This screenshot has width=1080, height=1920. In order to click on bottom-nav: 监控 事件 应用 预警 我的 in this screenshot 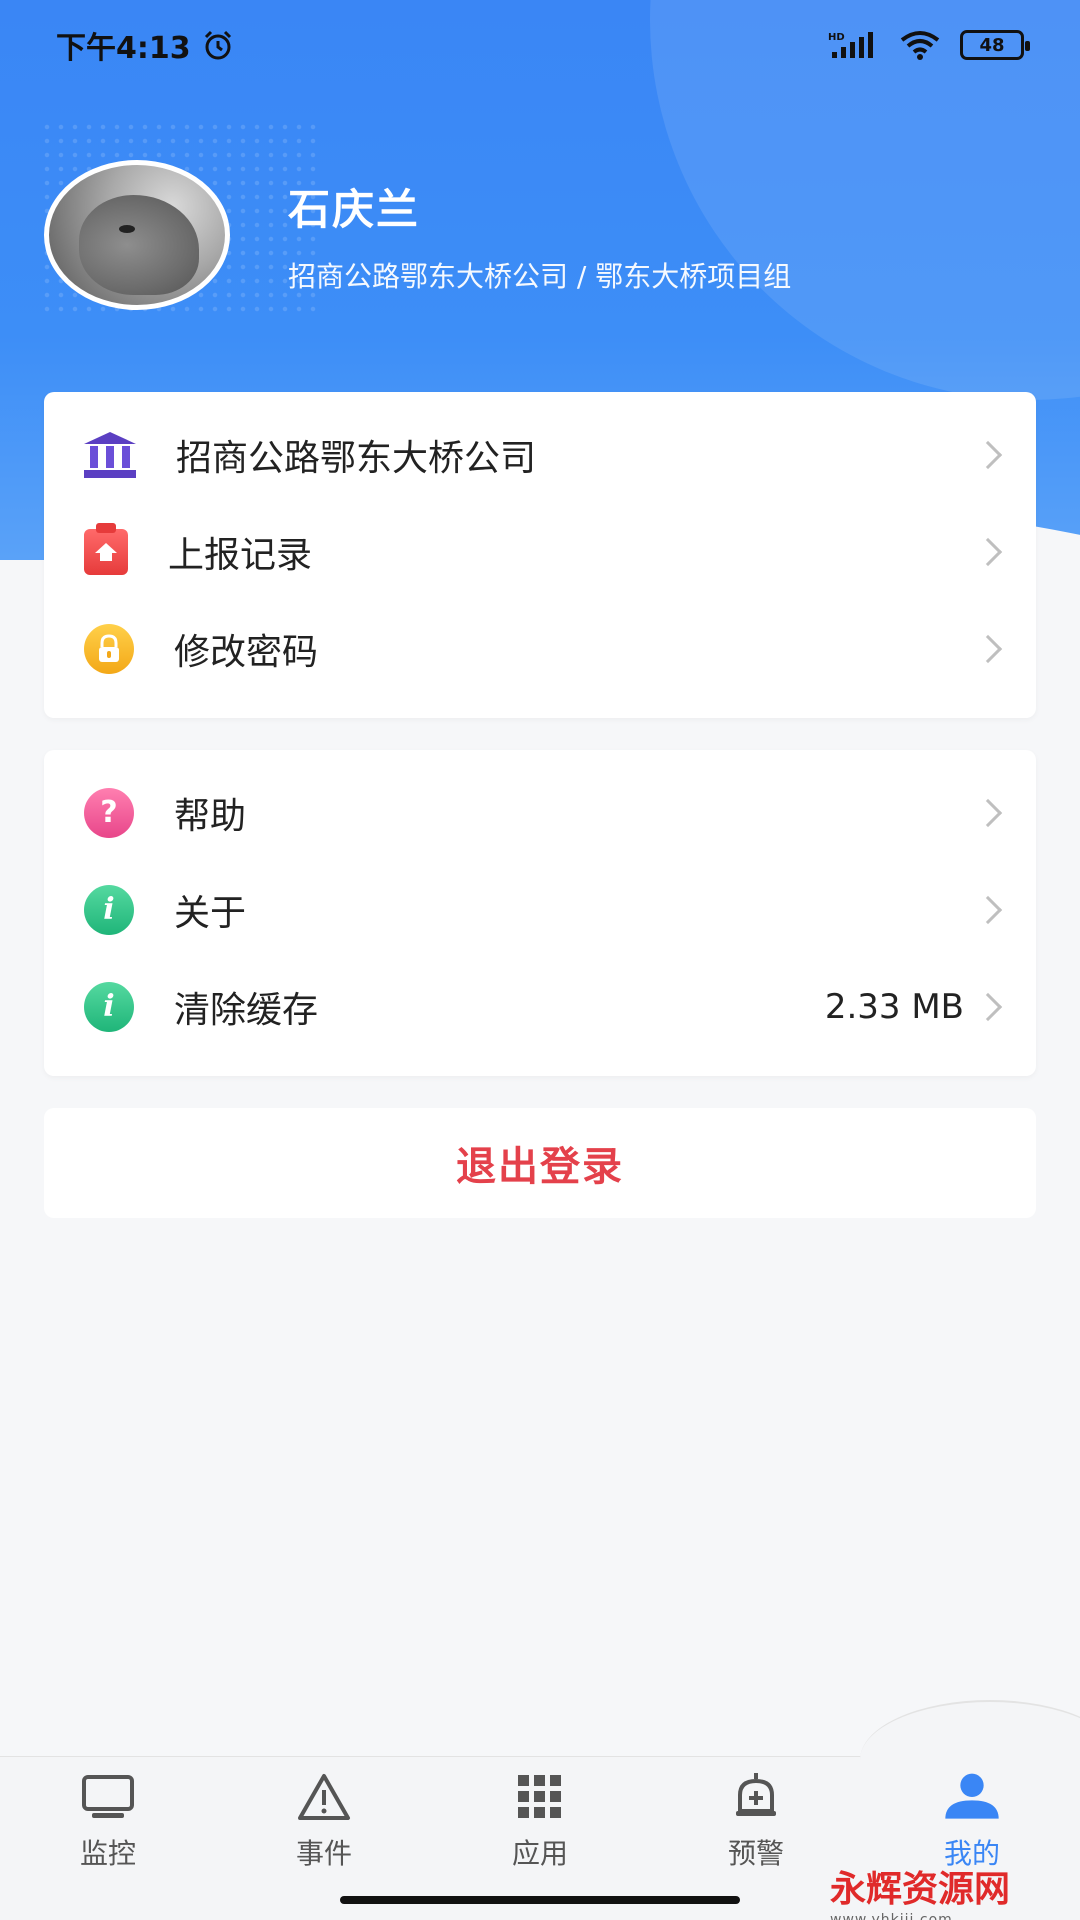, I will do `click(540, 1821)`.